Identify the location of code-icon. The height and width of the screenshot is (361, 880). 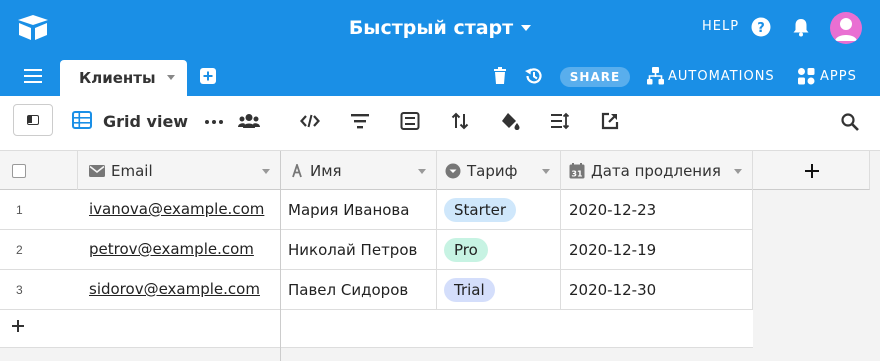
(310, 121).